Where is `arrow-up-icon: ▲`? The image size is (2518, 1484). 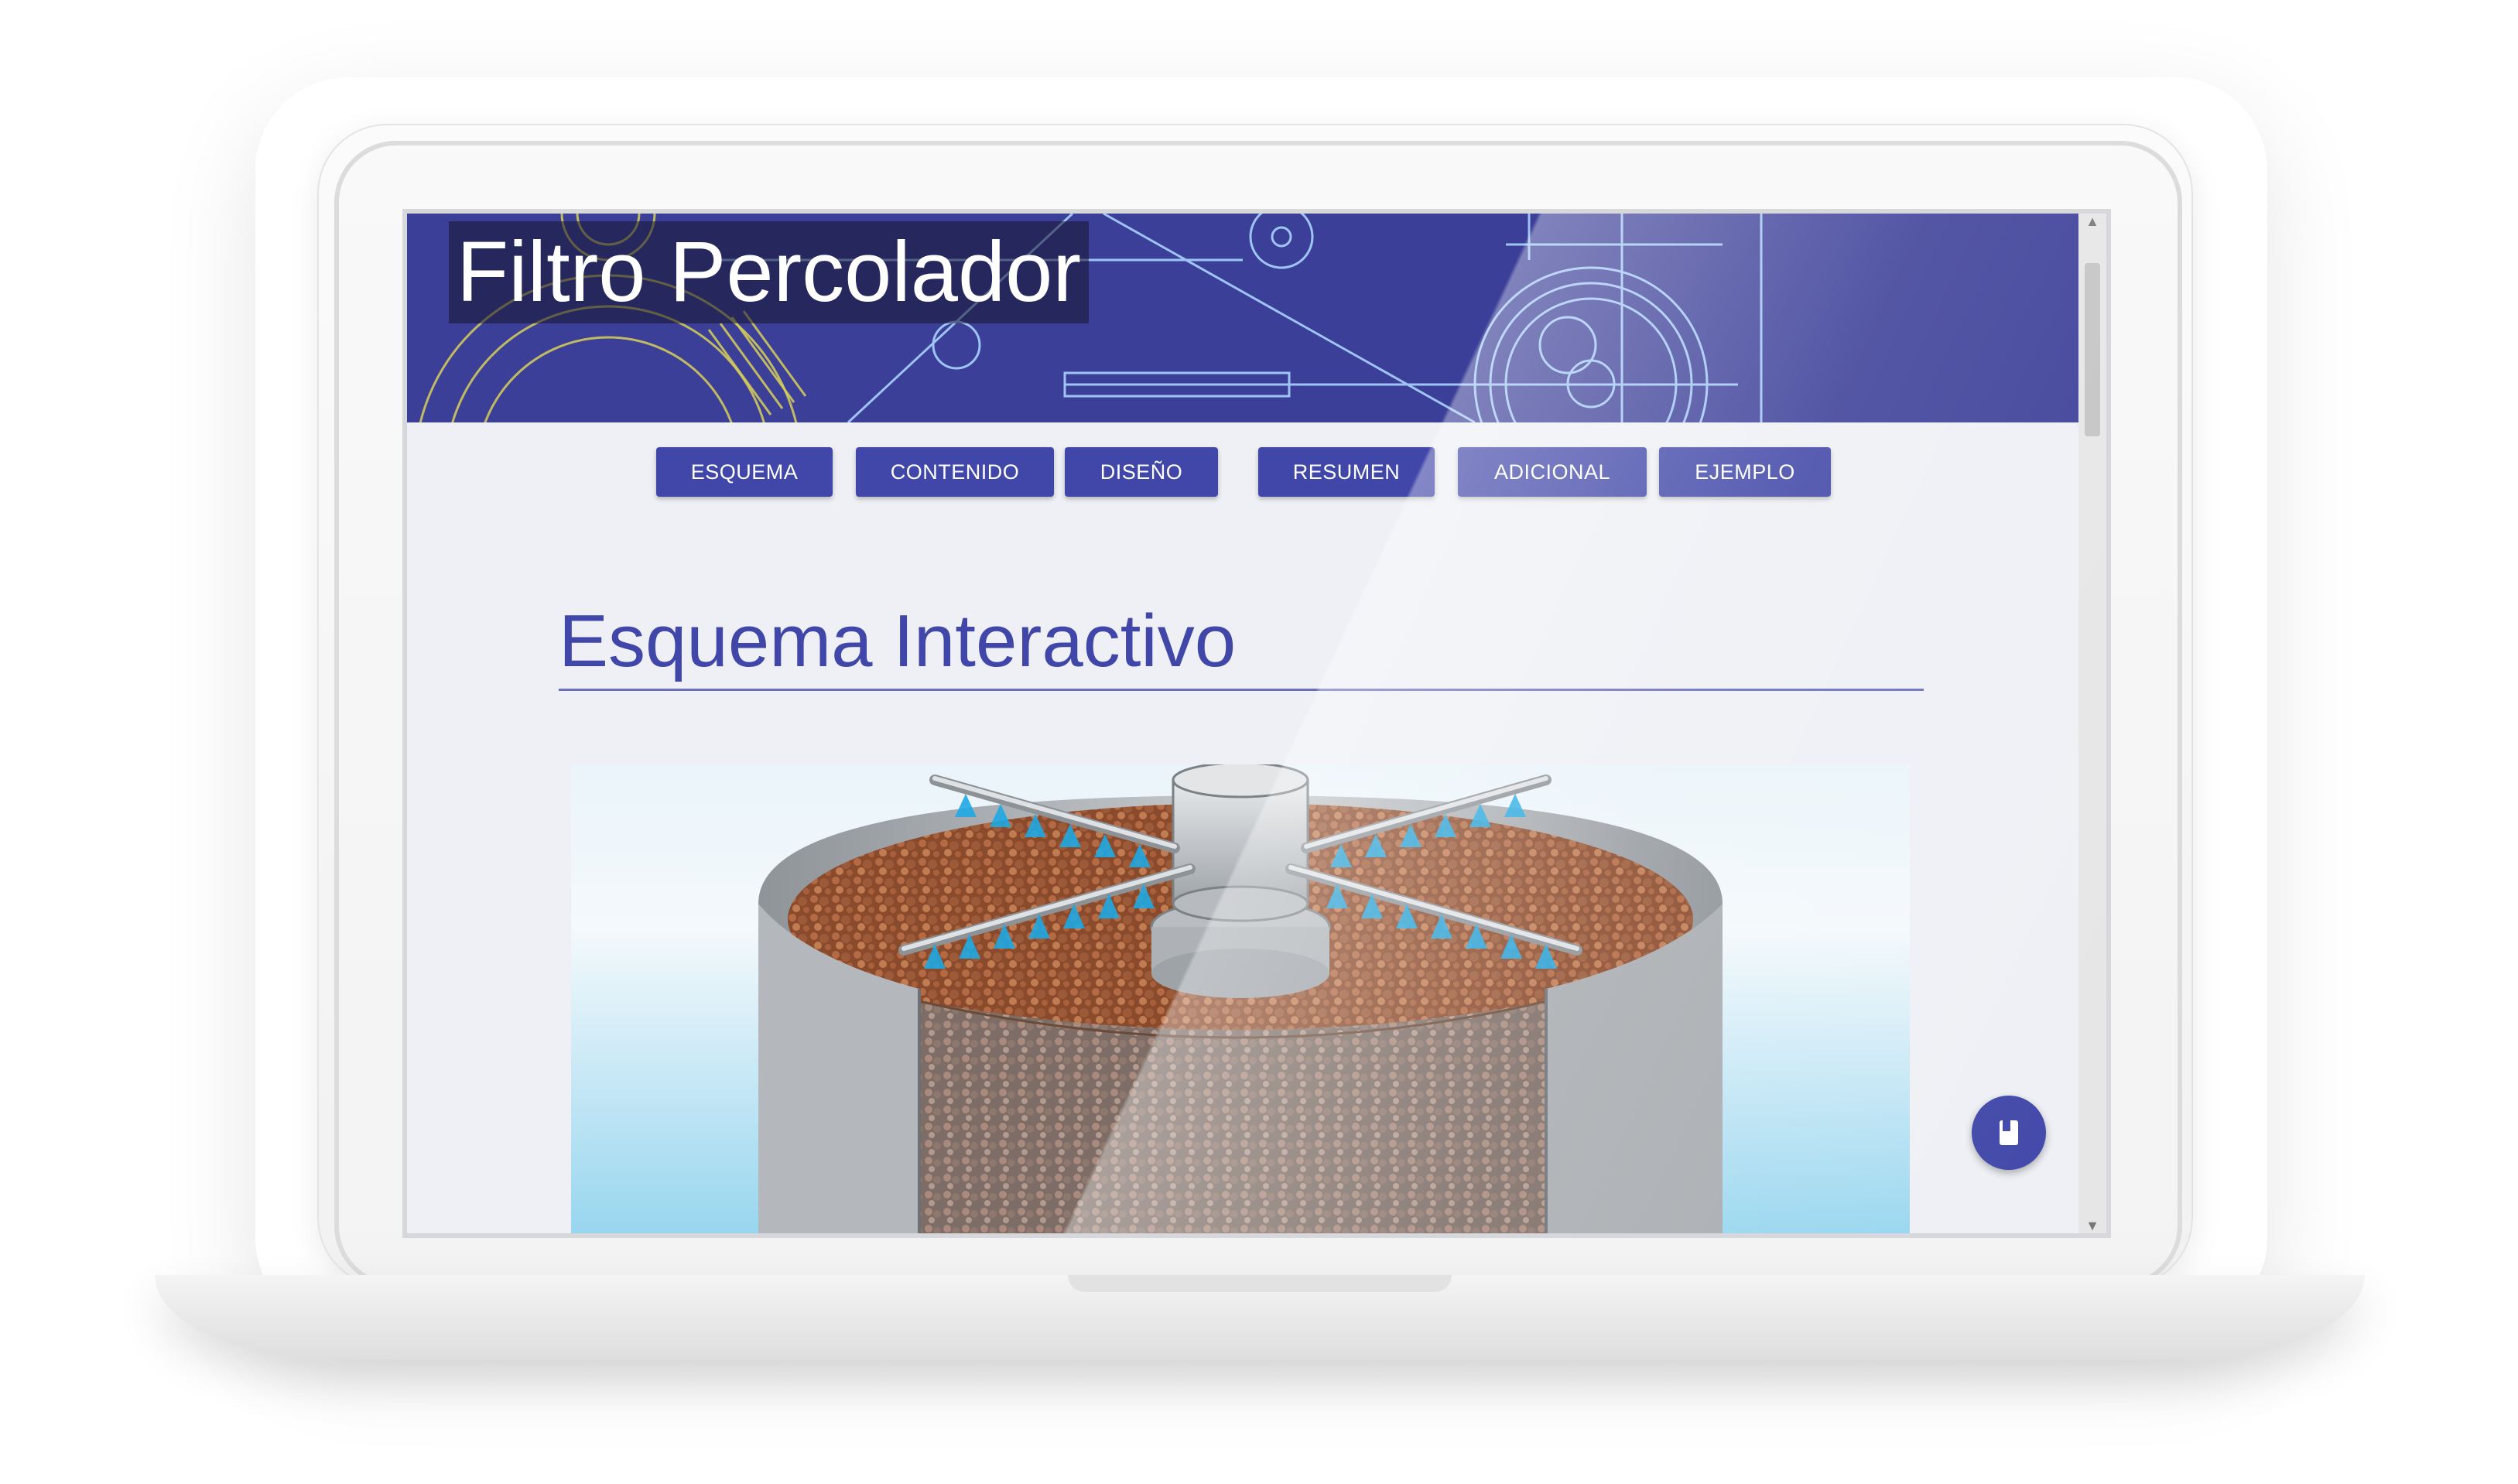
arrow-up-icon: ▲ is located at coordinates (2092, 222).